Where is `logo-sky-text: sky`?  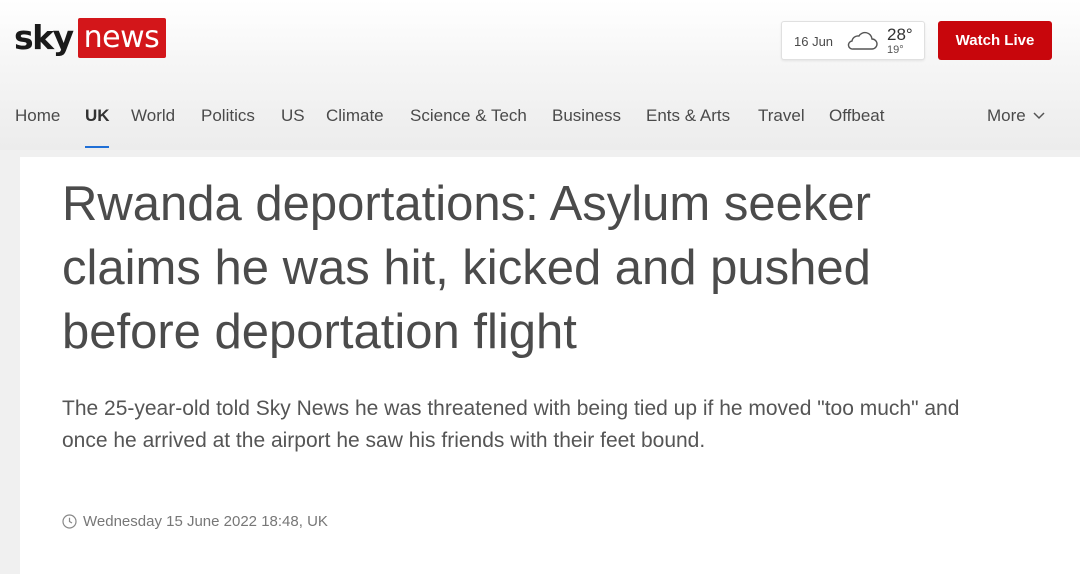 logo-sky-text: sky is located at coordinates (44, 37).